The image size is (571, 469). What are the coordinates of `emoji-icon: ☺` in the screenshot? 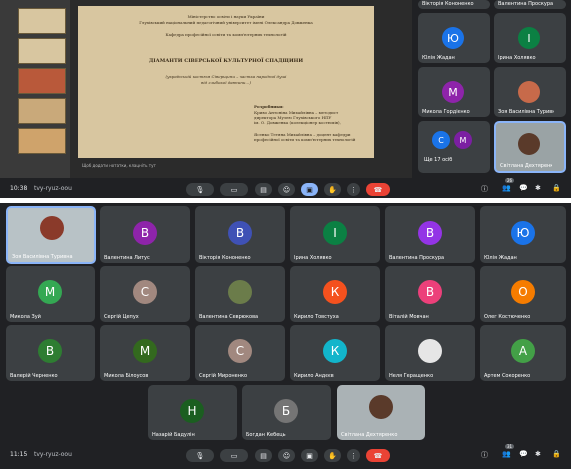 It's located at (286, 189).